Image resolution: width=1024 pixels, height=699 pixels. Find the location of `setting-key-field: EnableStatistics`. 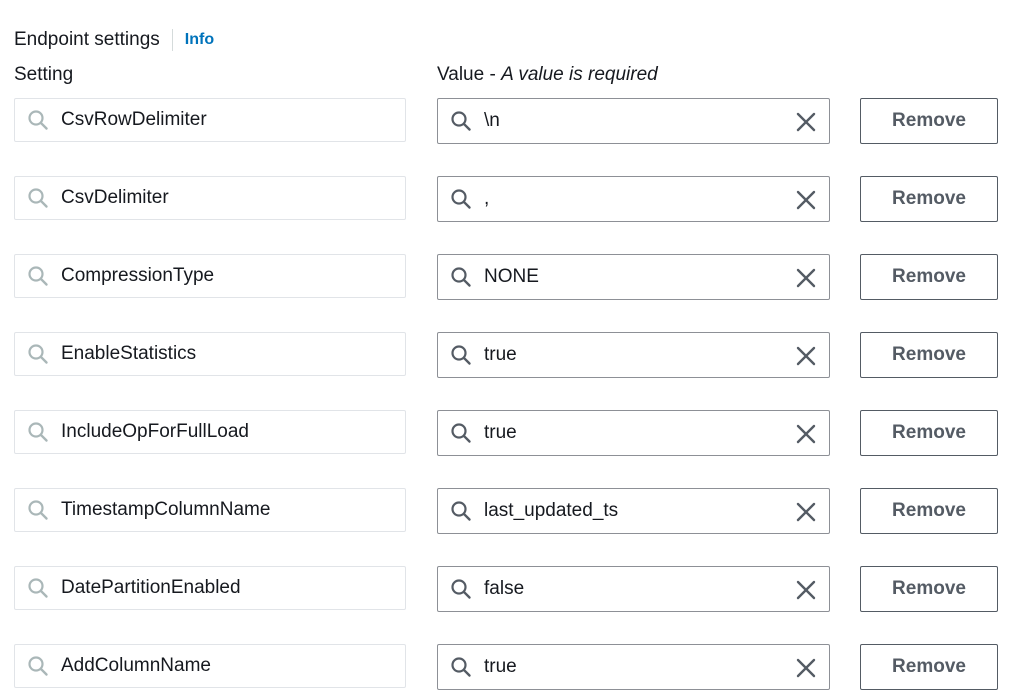

setting-key-field: EnableStatistics is located at coordinates (210, 354).